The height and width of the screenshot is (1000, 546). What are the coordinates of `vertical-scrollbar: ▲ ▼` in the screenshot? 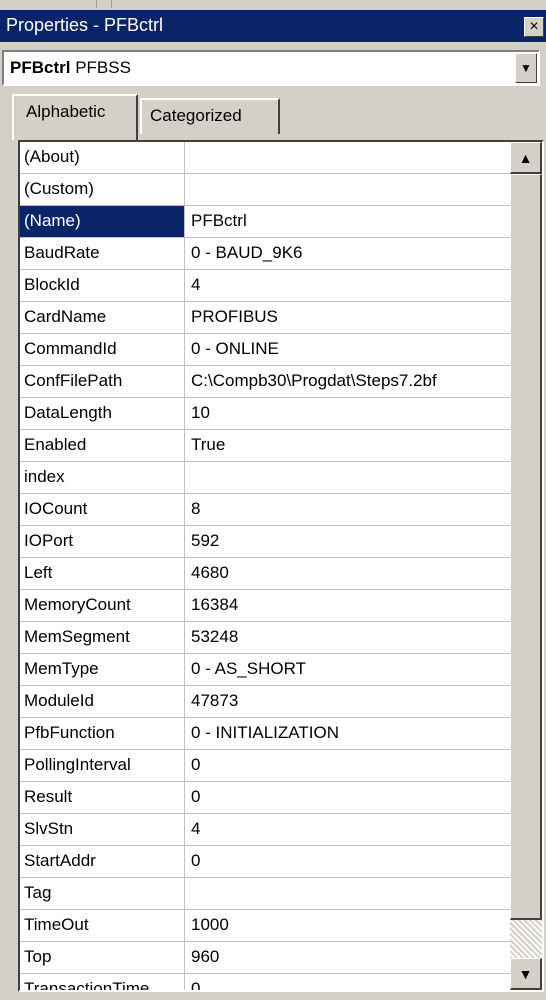 It's located at (526, 566).